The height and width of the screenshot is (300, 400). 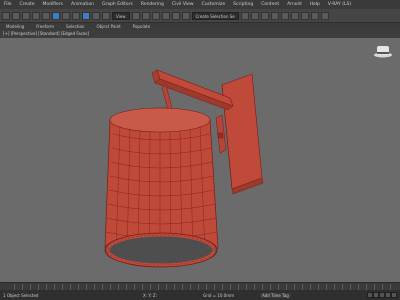 I want to click on menu-help: Help, so click(x=315, y=4).